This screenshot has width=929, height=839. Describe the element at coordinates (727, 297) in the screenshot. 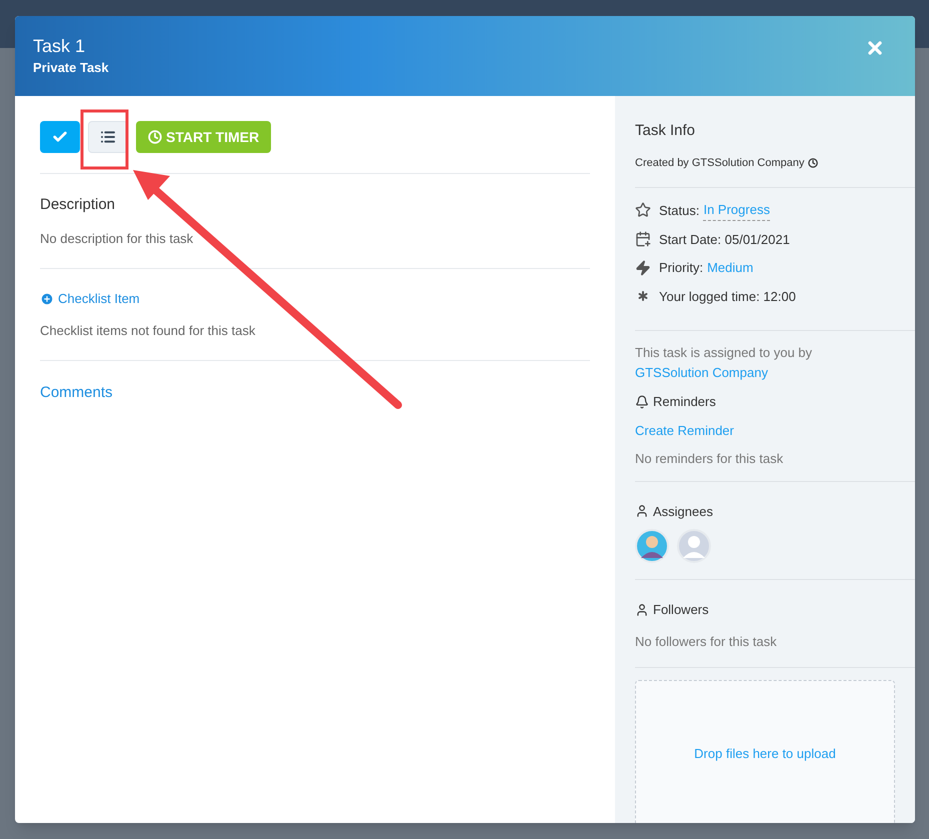

I see `info-label: Your logged time: 12:00` at that location.